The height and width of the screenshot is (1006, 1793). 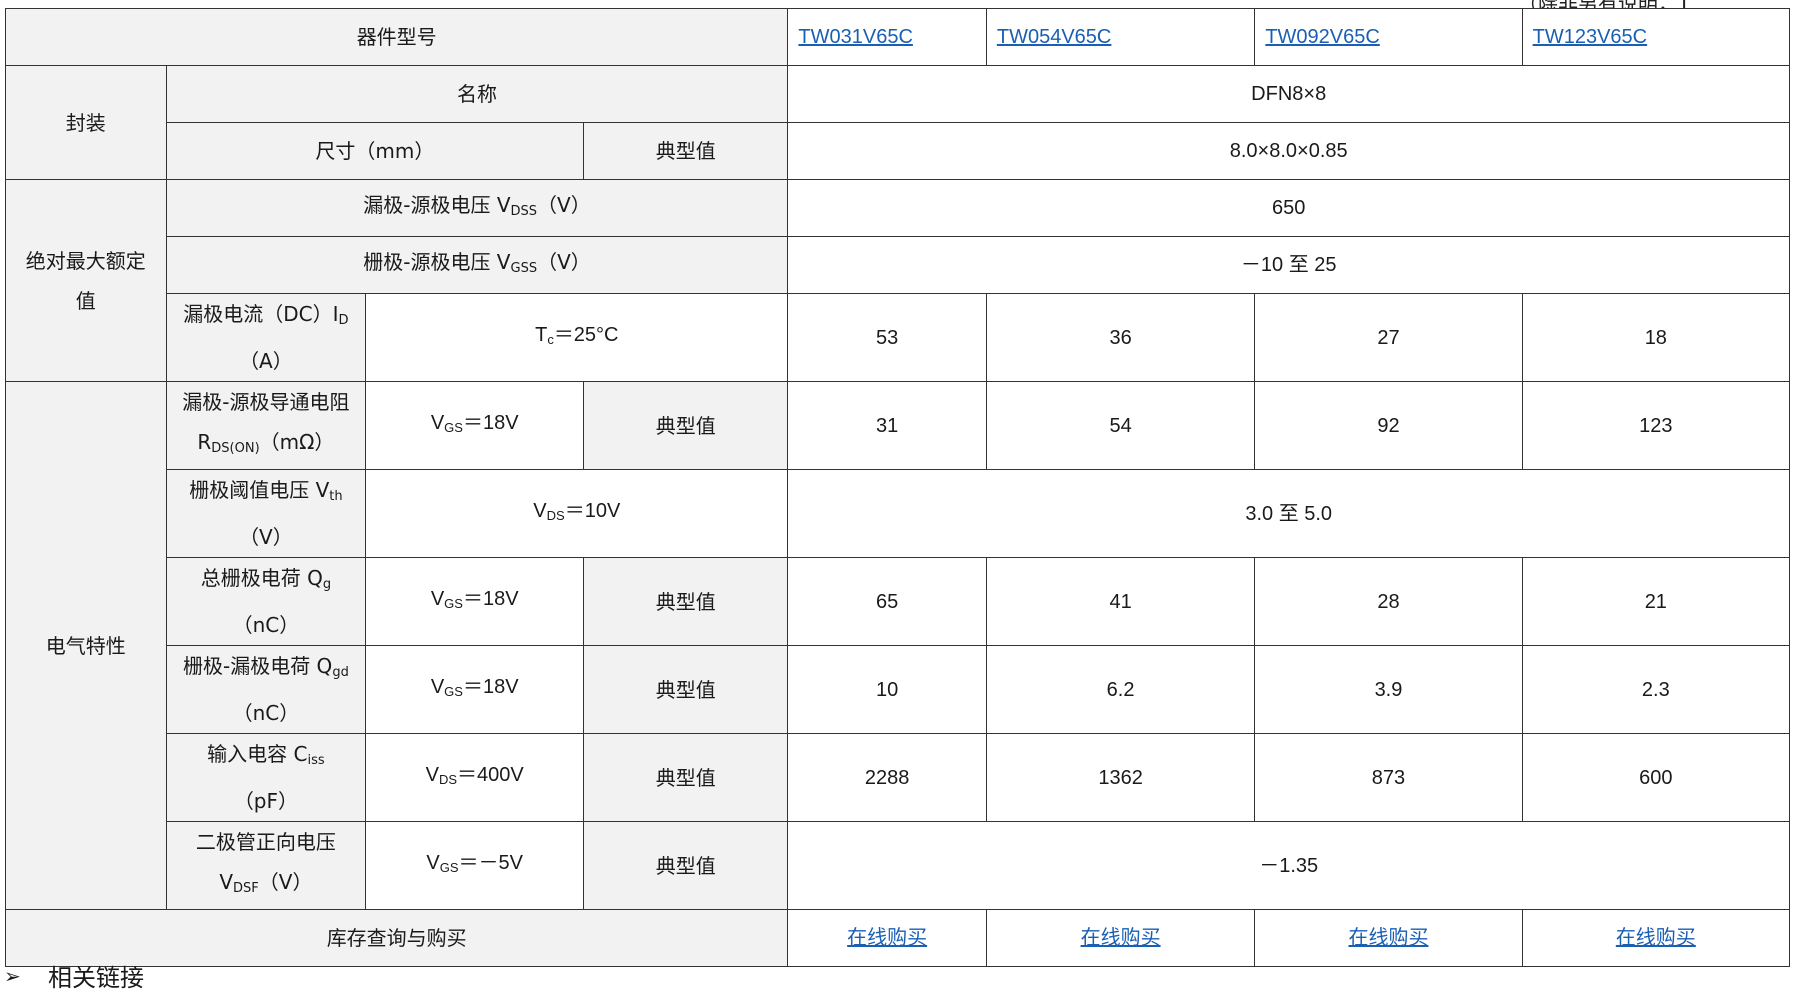 I want to click on qgd-value-4: 2.3, so click(x=1656, y=689).